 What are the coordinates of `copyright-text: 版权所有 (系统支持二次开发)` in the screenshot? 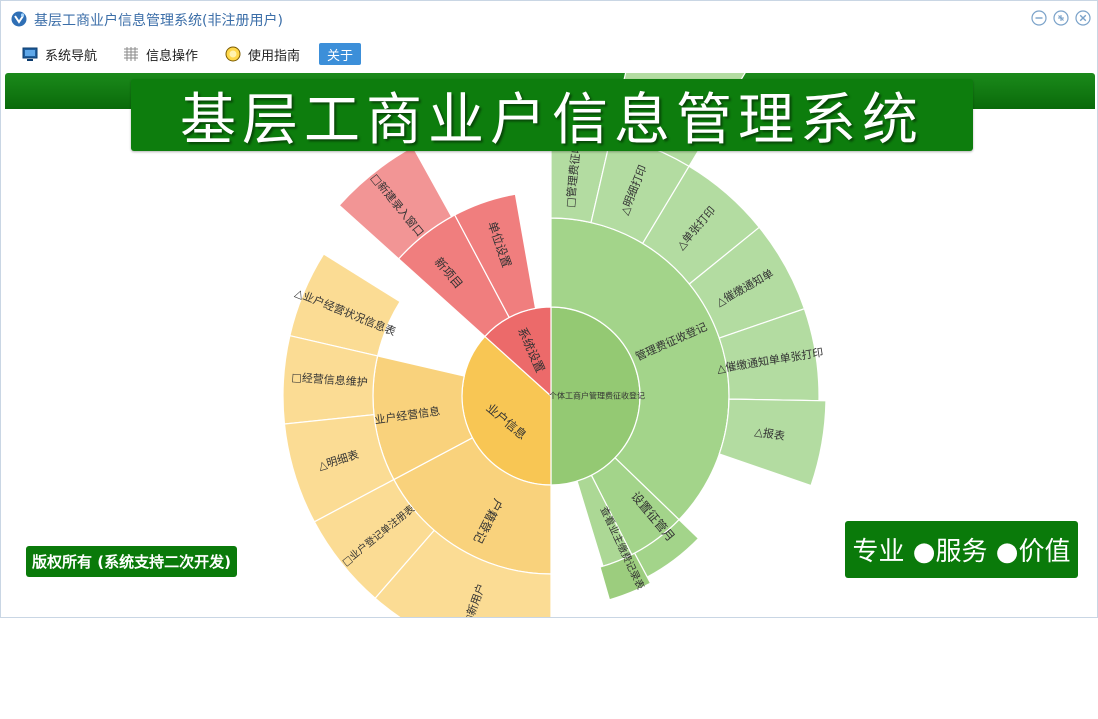 It's located at (131, 562).